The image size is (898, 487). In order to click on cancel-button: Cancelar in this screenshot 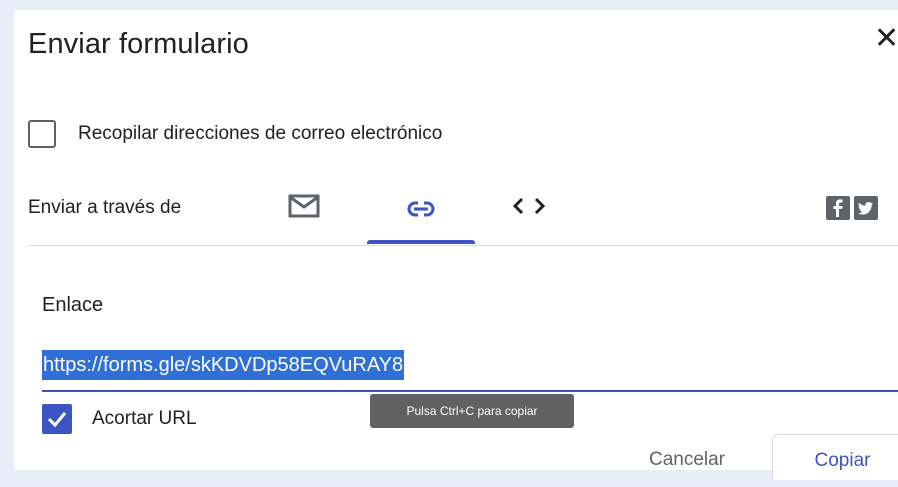, I will do `click(687, 457)`.